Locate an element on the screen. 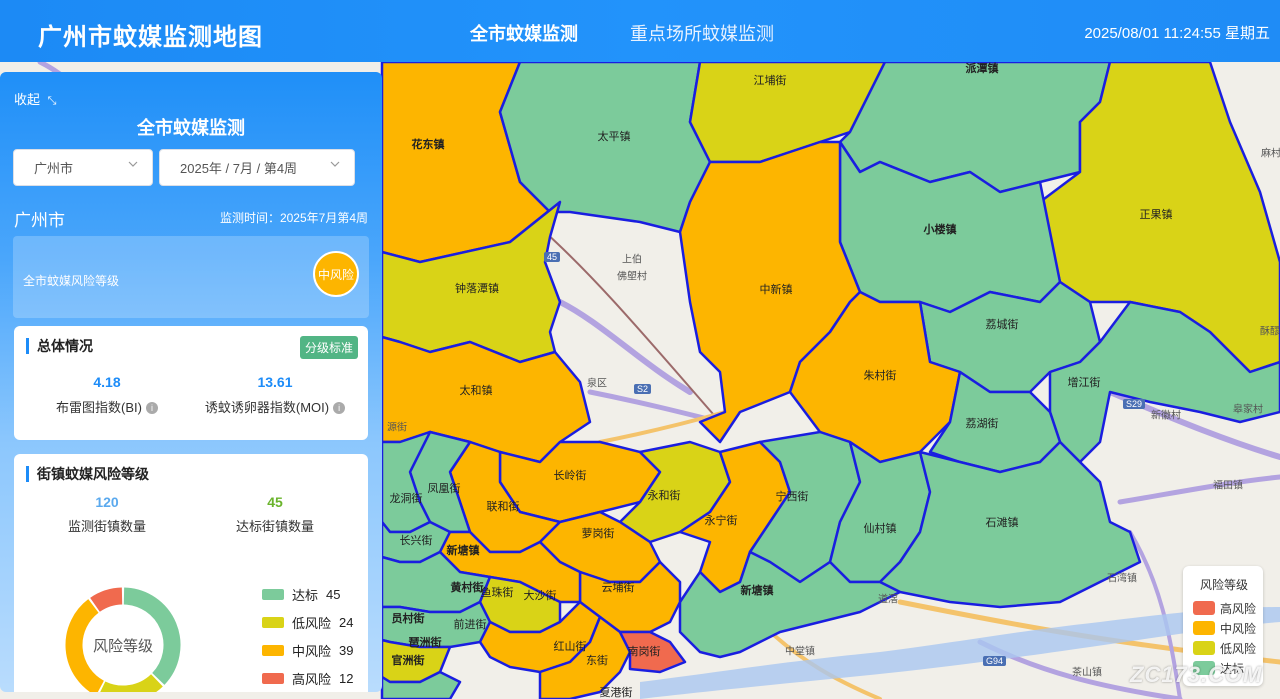 The image size is (1280, 699). map-legend-item: 低风险 is located at coordinates (1228, 648).